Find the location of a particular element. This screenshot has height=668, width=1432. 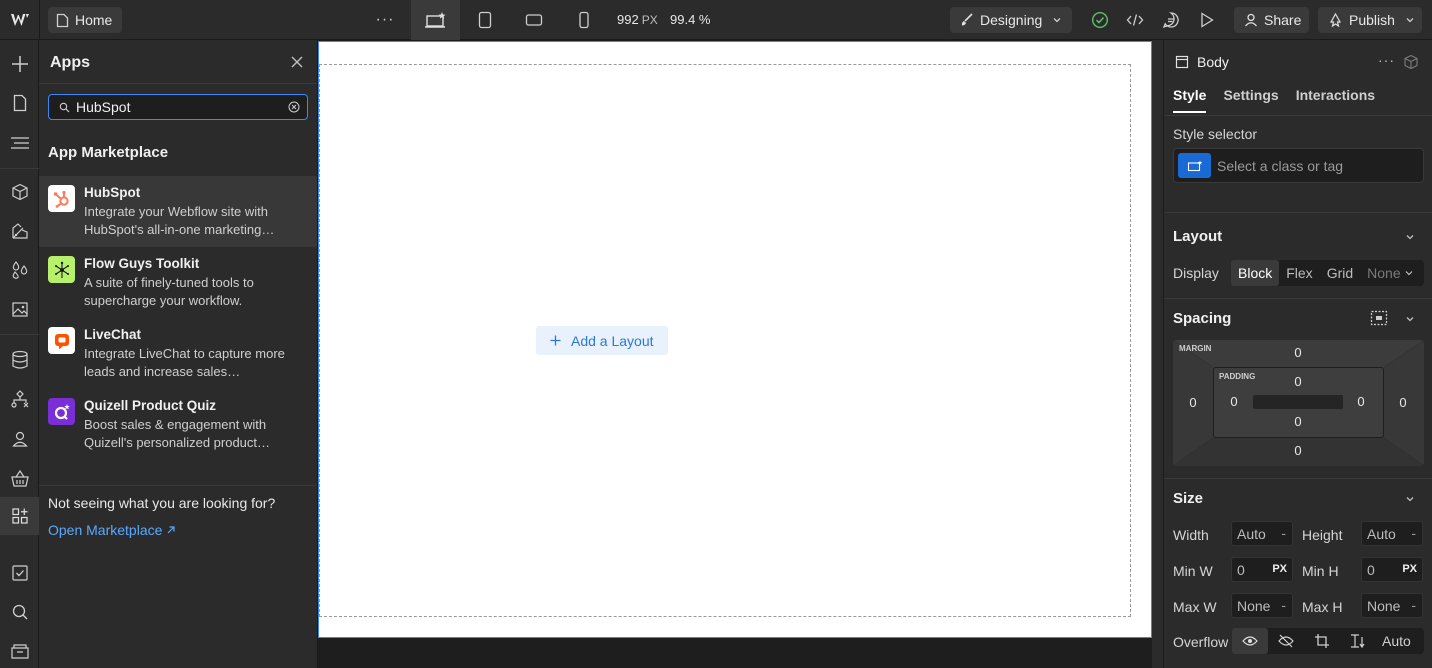

mobile-portrait-icon is located at coordinates (584, 20).